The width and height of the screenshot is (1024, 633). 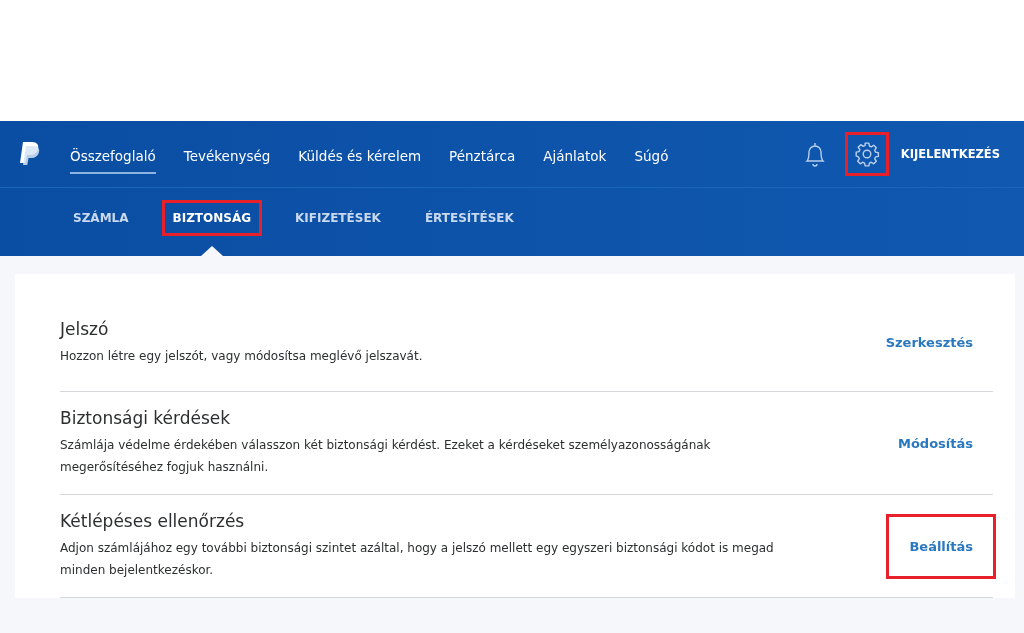 I want to click on setting-description: Adjon számlájához egy további biztonsági szintet azáltal, hogy a jelszó mellett egy egyszeri biztonsági kódot is megad minden bejelentkezéskor., so click(x=417, y=559).